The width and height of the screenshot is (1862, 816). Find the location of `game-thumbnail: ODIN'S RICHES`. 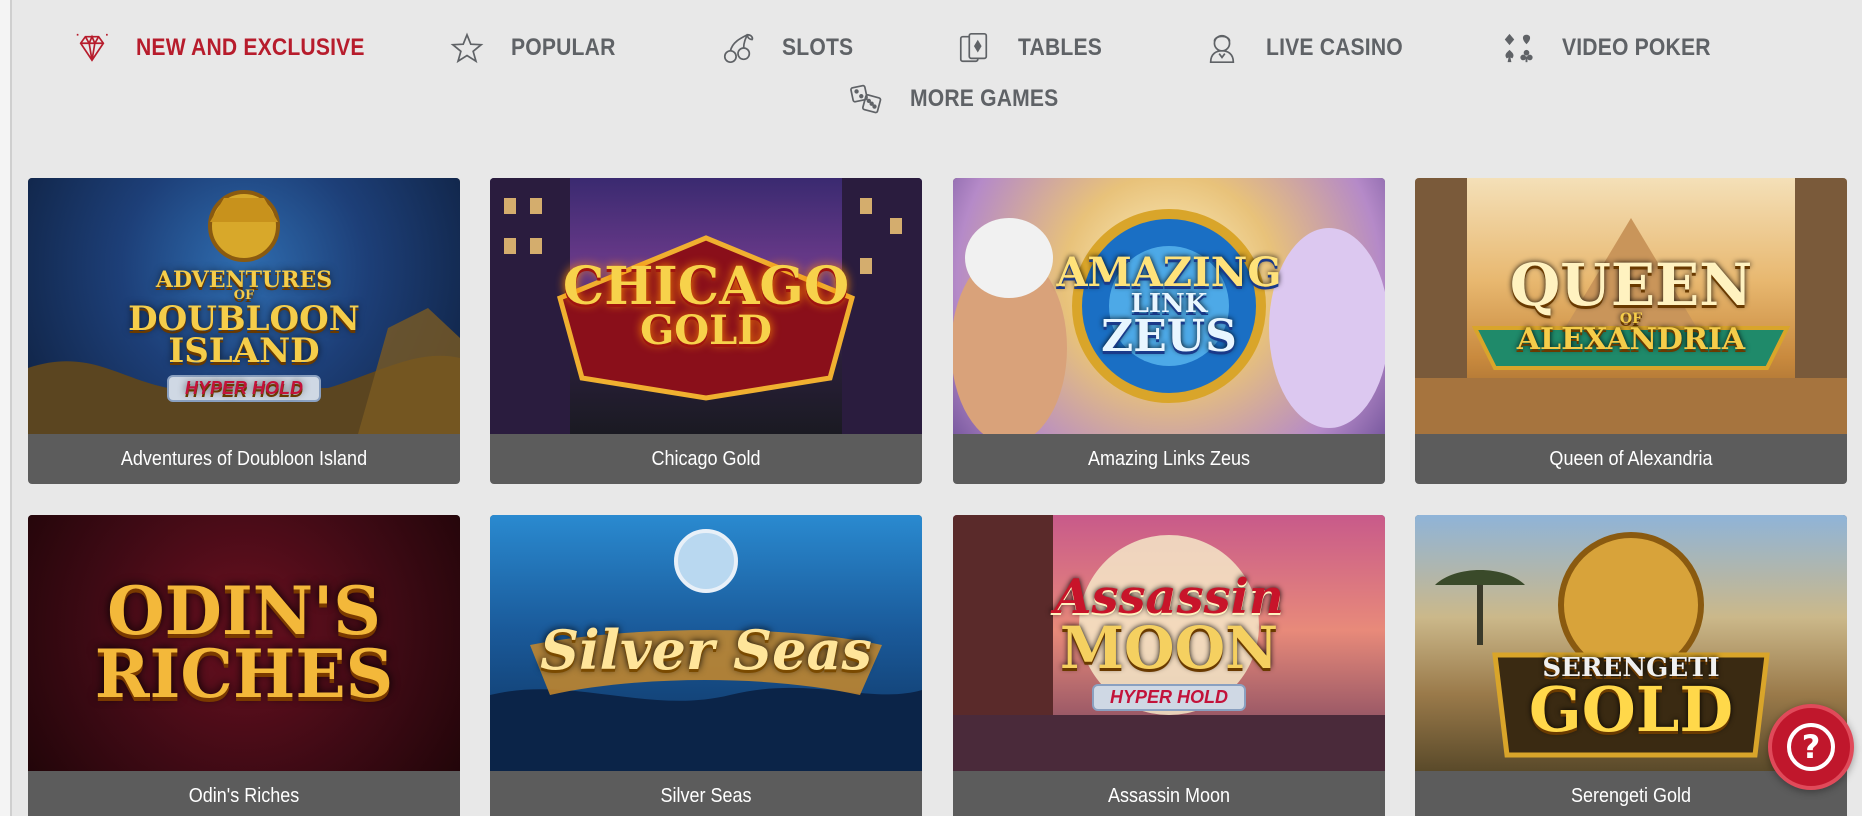

game-thumbnail: ODIN'S RICHES is located at coordinates (244, 643).